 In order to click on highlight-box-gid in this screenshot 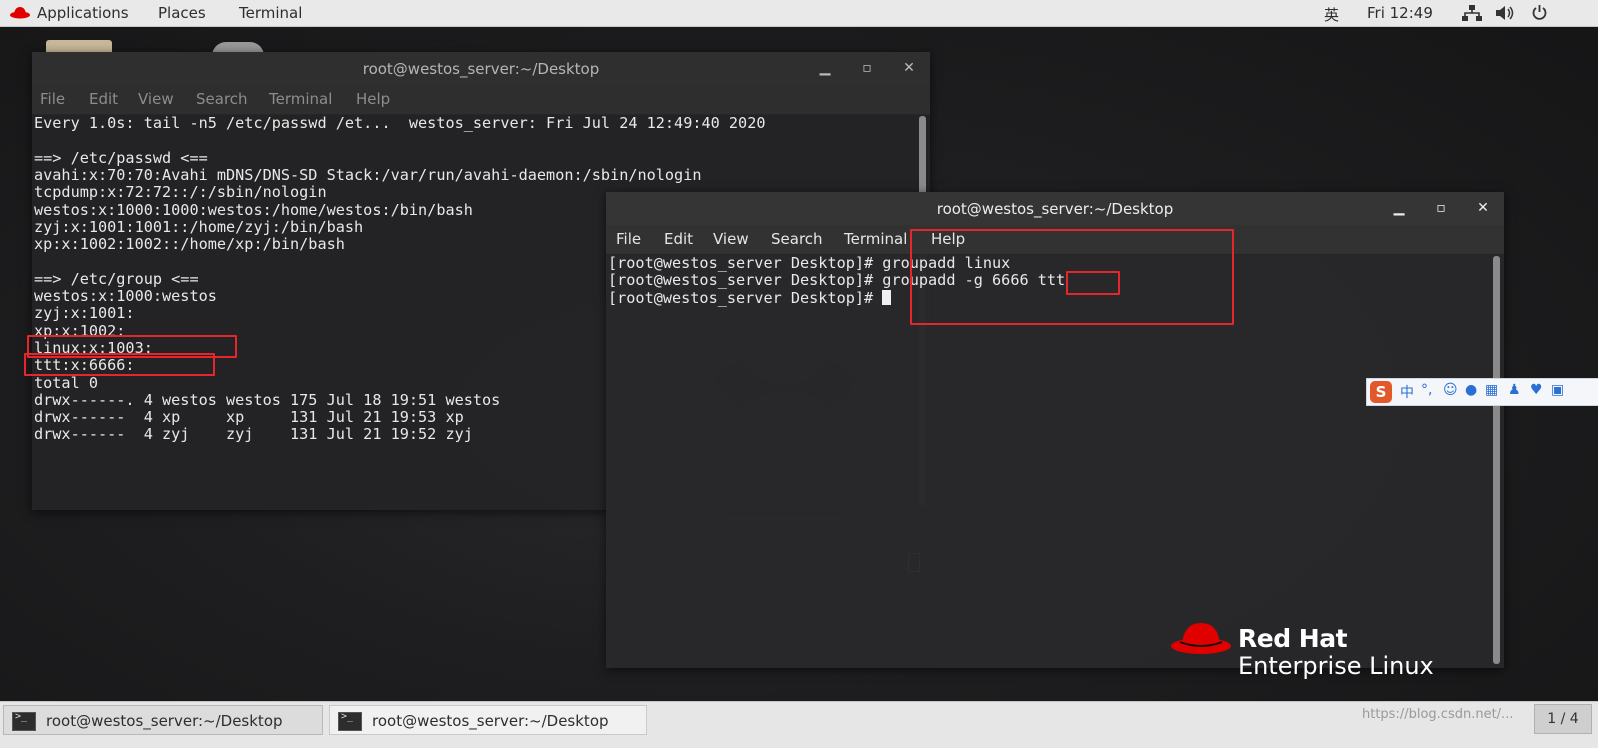, I will do `click(1093, 283)`.